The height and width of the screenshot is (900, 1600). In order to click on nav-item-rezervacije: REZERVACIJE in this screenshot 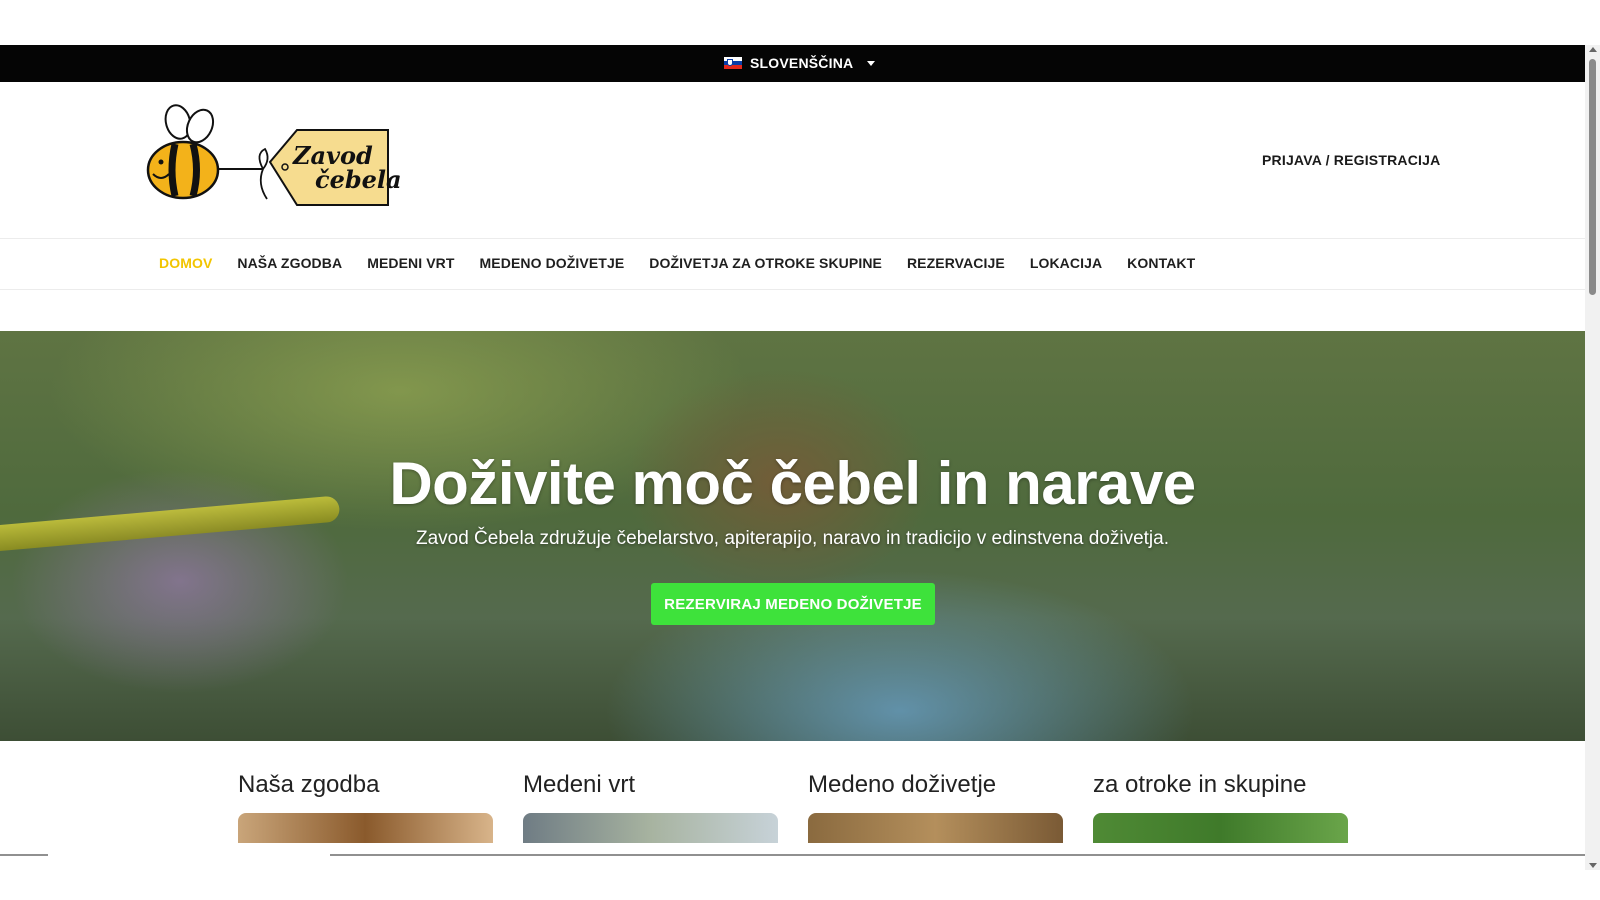, I will do `click(956, 263)`.